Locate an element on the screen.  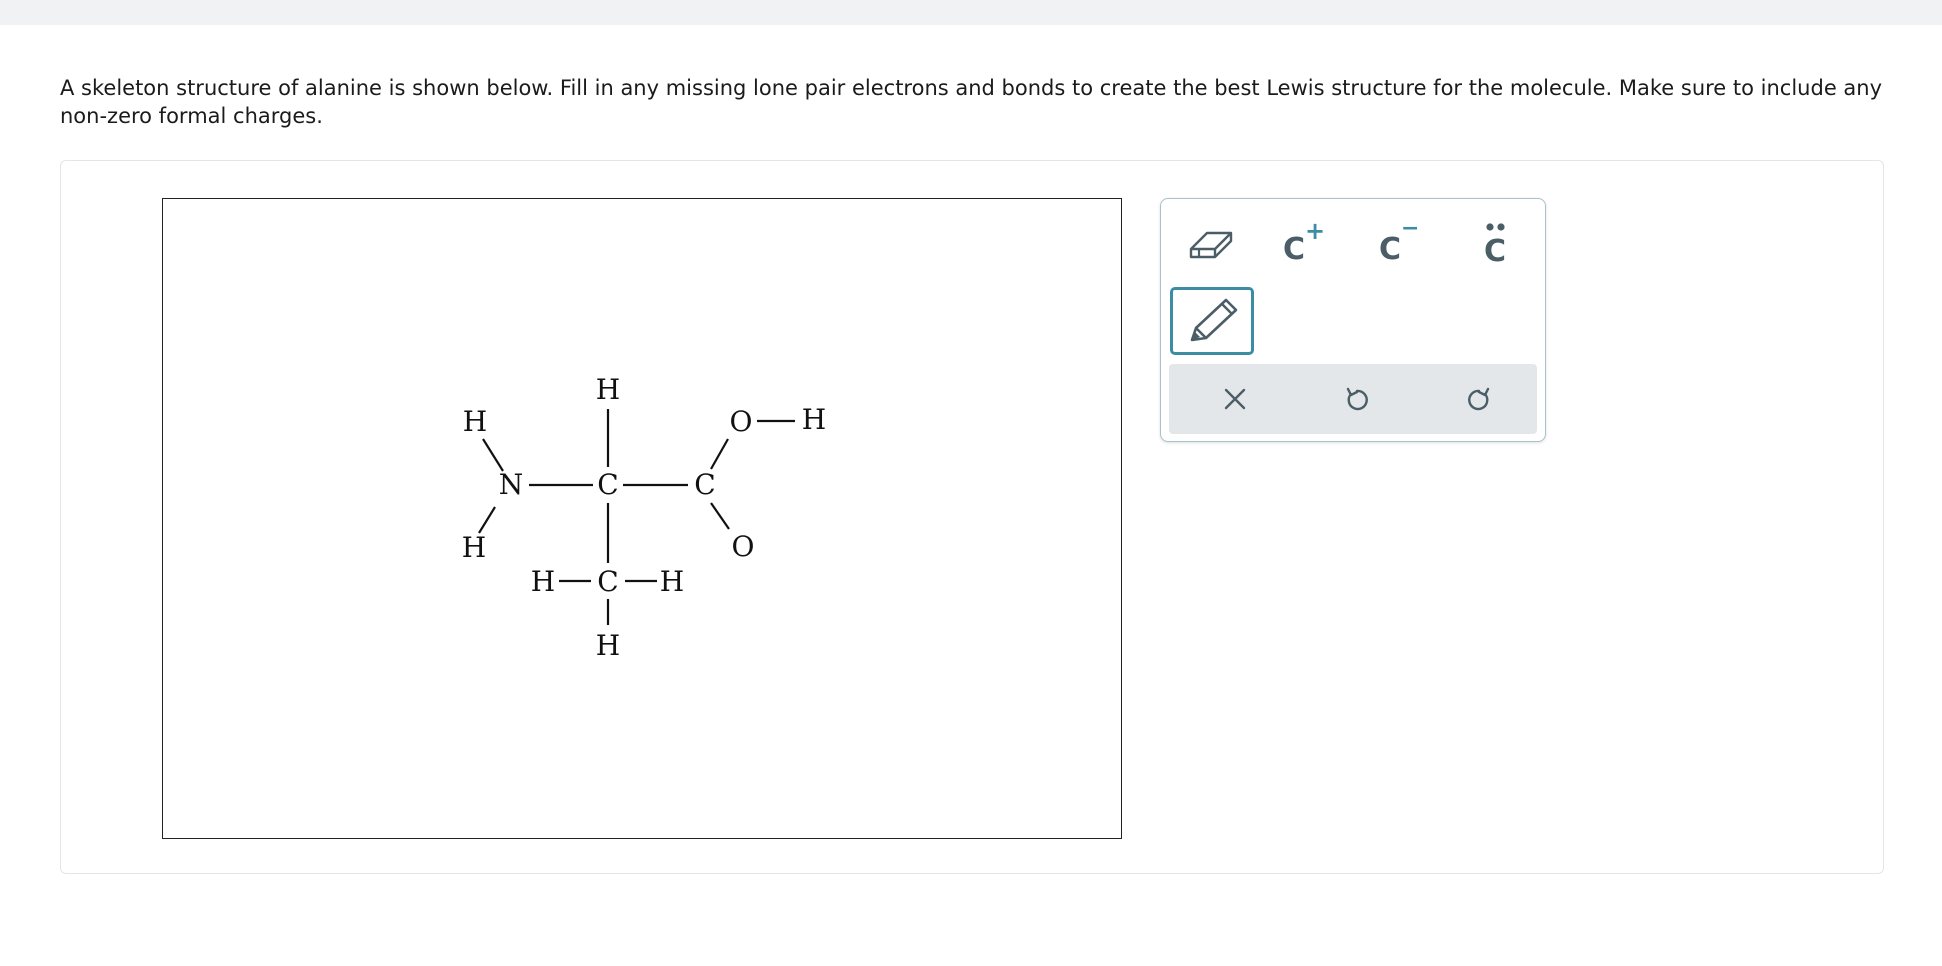
atom-c-alpha: C is located at coordinates (607, 484).